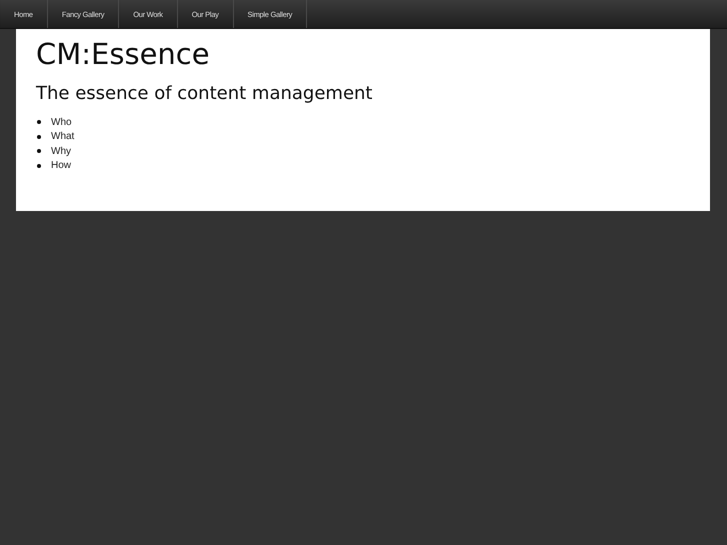  I want to click on list-item: How, so click(61, 166).